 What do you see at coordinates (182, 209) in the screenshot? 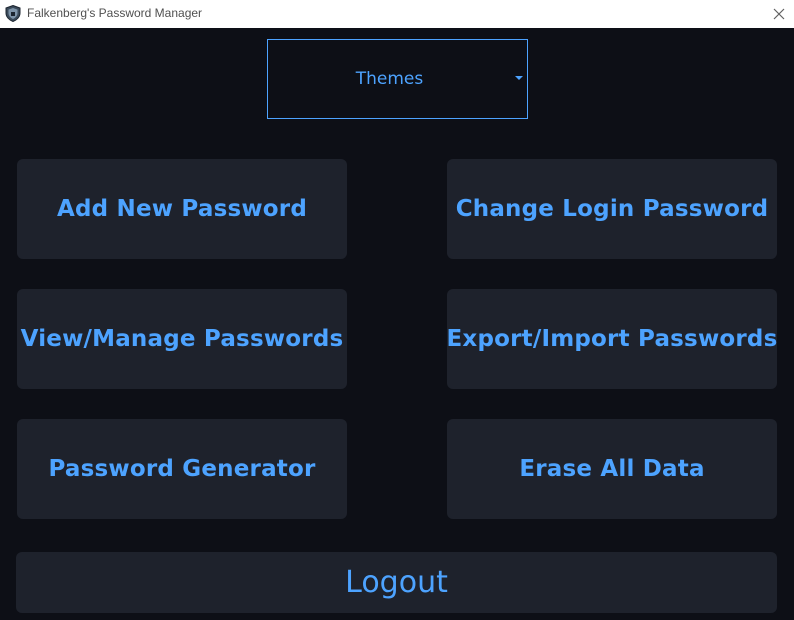
I see `add-new-password-button: Add New Password` at bounding box center [182, 209].